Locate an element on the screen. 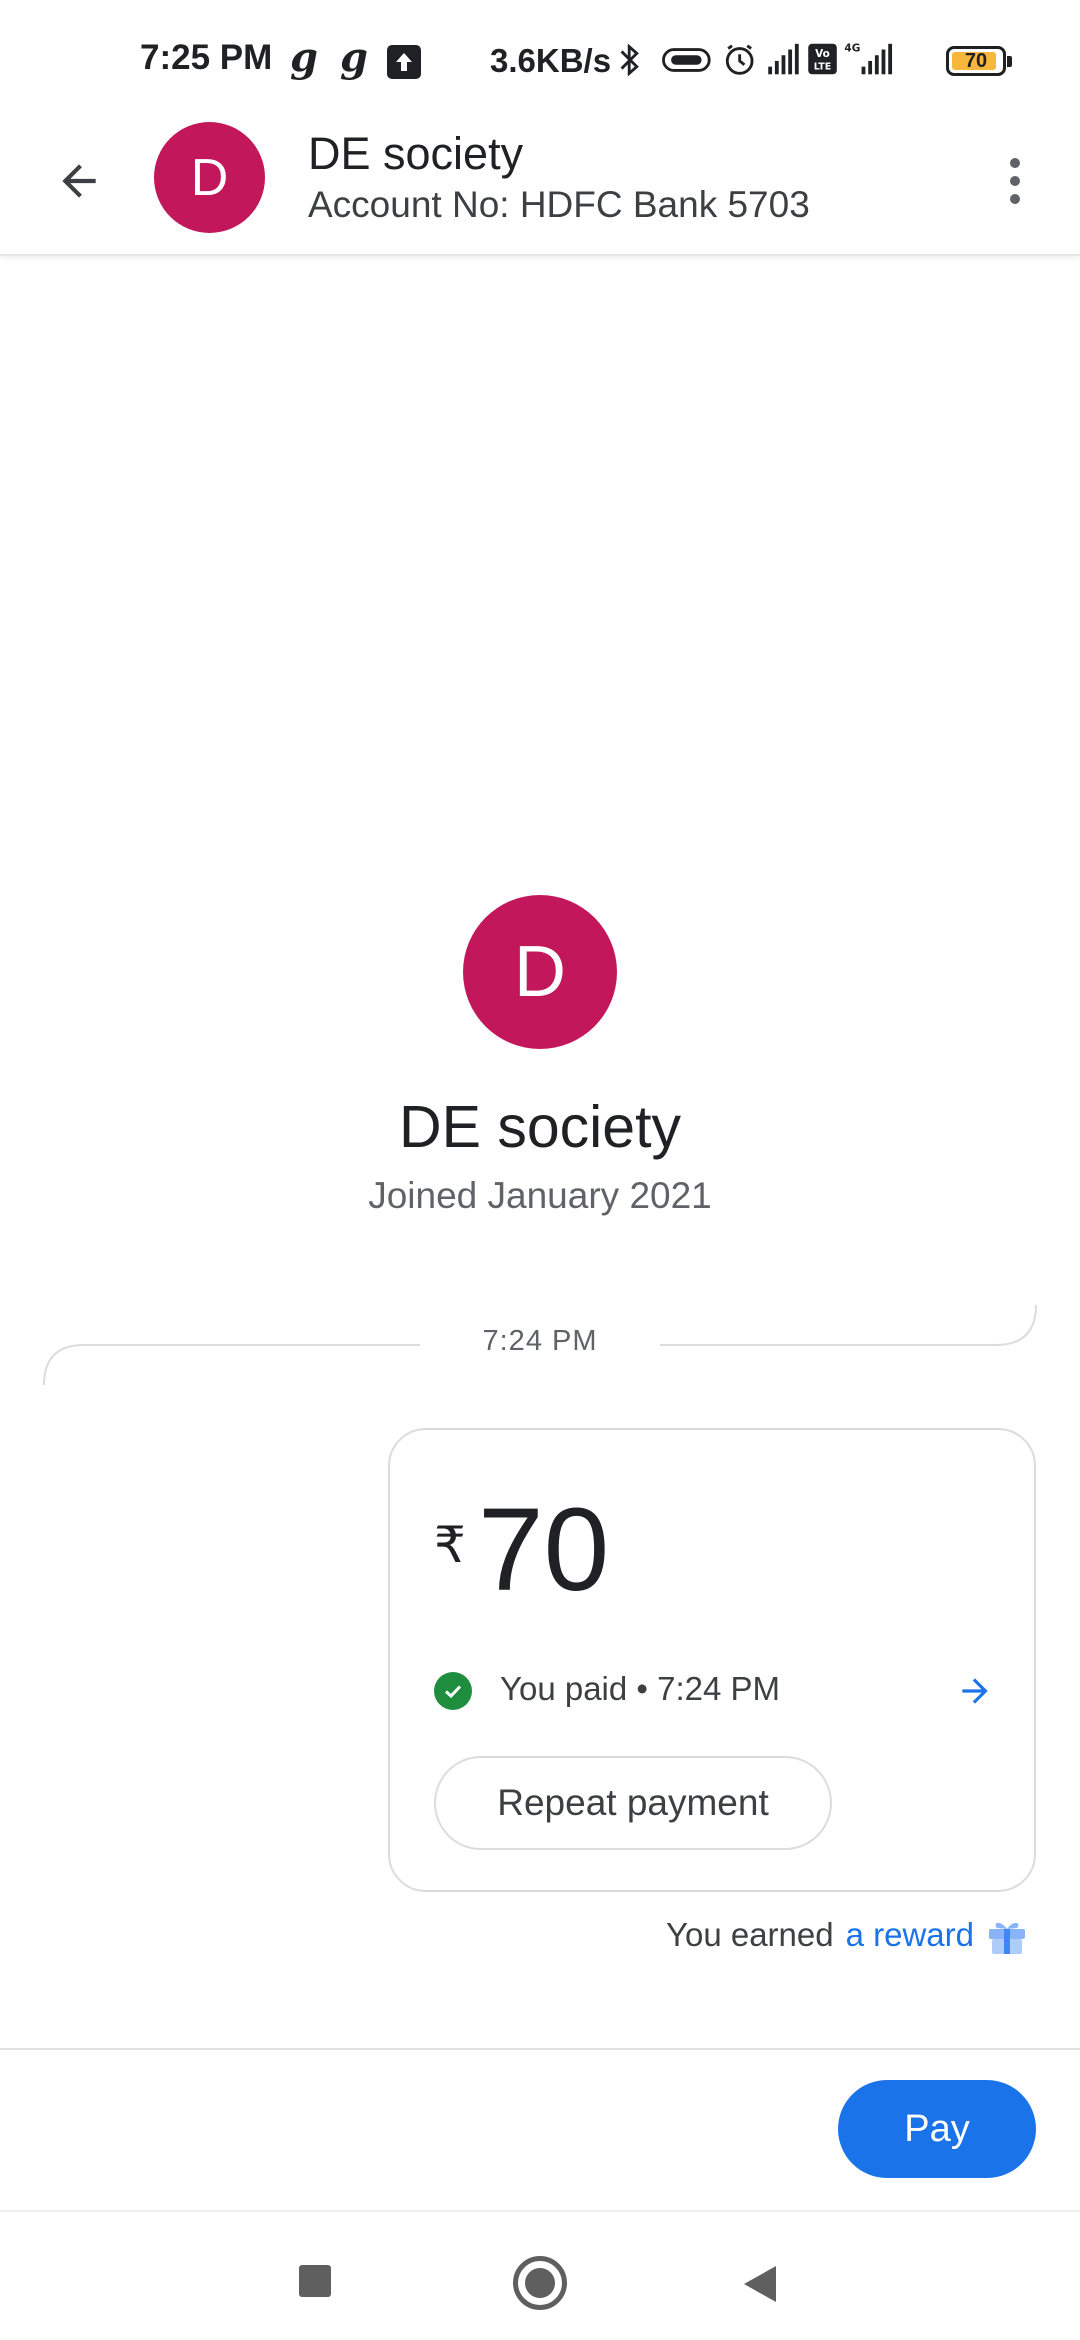 This screenshot has height=2340, width=1080. payment-status: You paid • 7:24 PM is located at coordinates (640, 1688).